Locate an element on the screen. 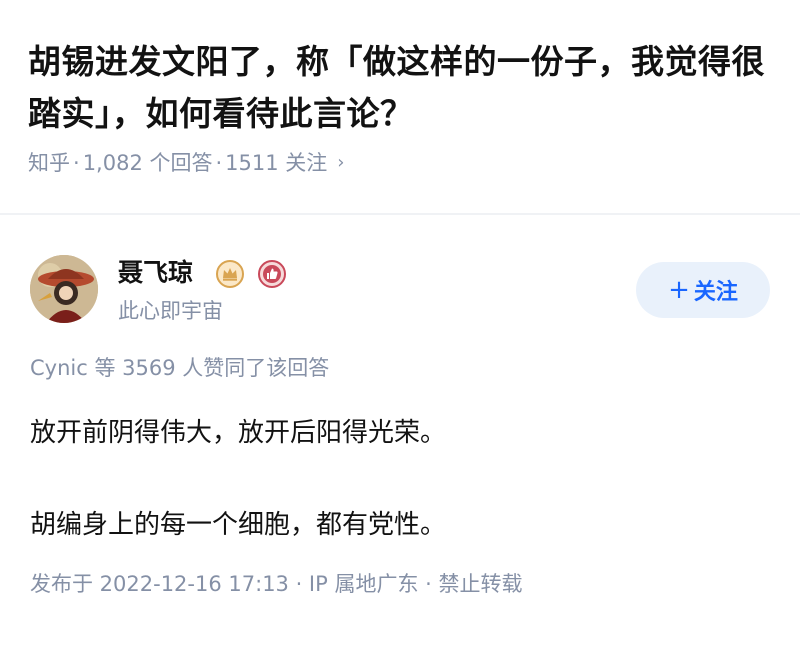  answer-paragraph: 胡编身上的每一个细胞，都有党性。 is located at coordinates (238, 525).